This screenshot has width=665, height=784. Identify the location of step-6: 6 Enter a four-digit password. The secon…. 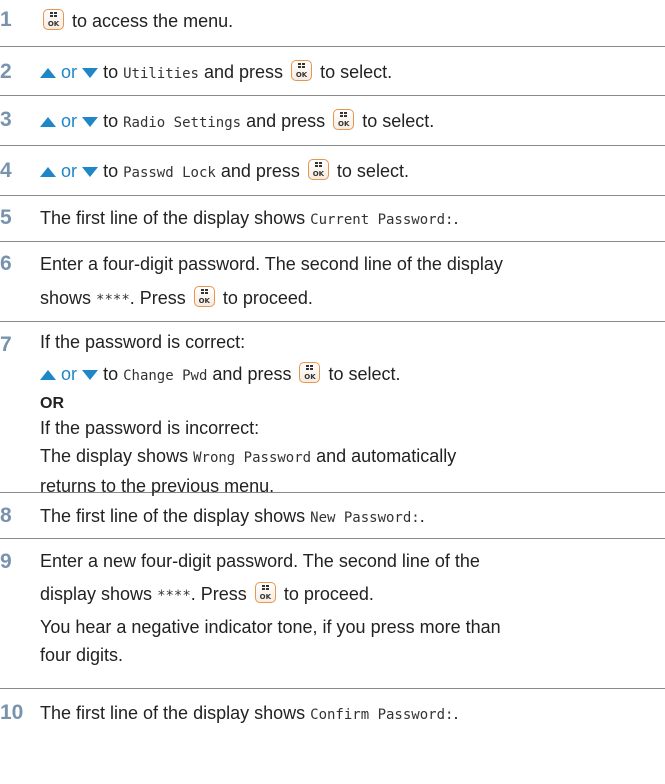
(332, 282).